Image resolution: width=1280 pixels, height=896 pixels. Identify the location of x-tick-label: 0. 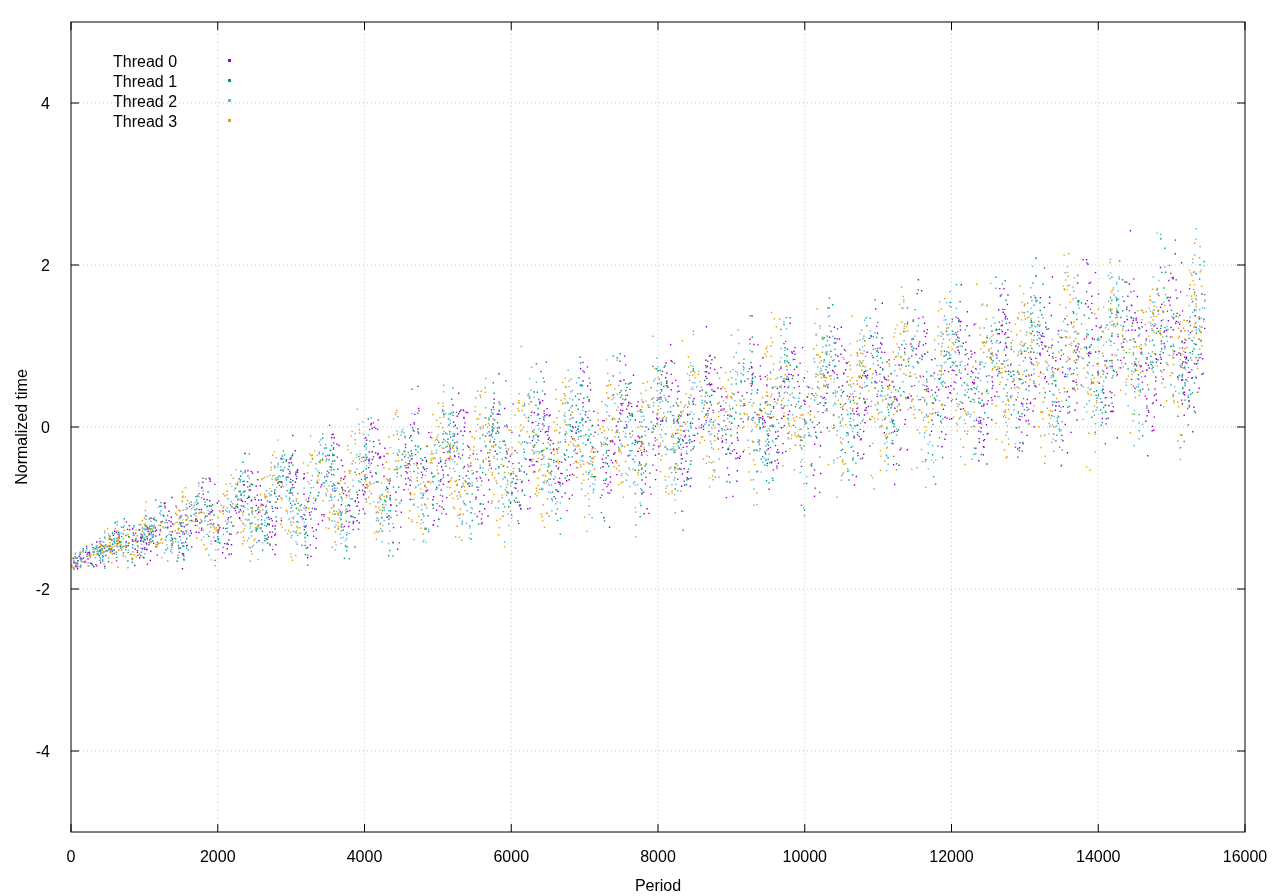
(71, 856).